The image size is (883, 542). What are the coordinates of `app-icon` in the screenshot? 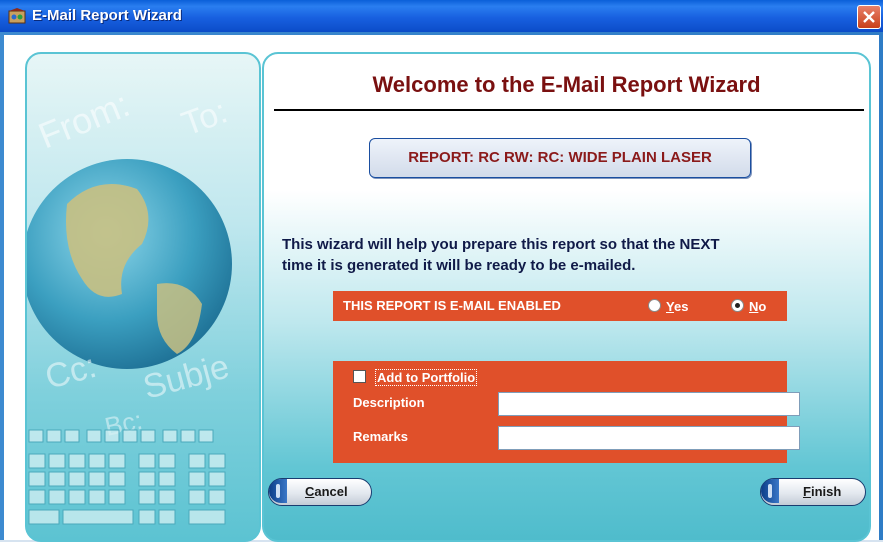 It's located at (17, 16).